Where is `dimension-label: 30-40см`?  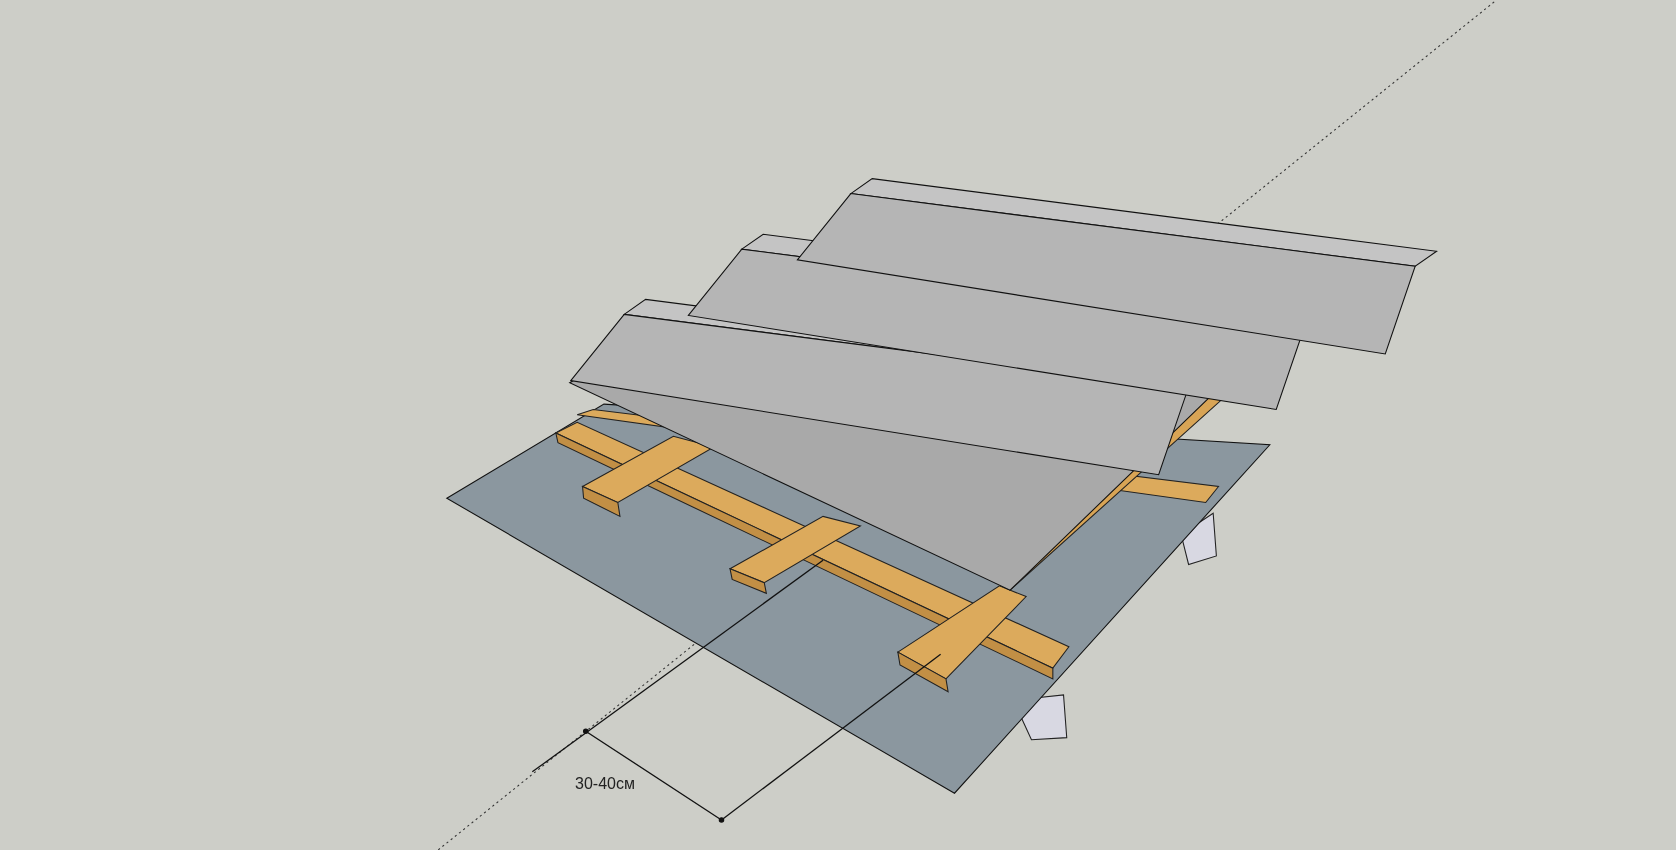
dimension-label: 30-40см is located at coordinates (605, 782).